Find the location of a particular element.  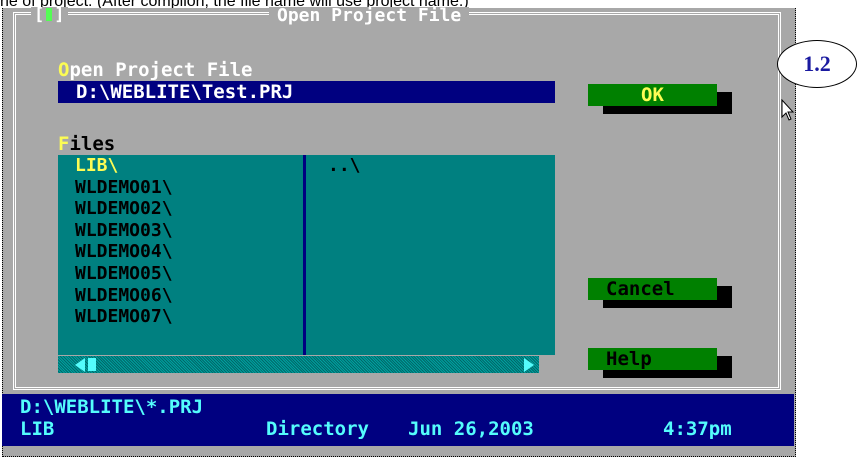

list-item-parent-dir: ..\ is located at coordinates (344, 166).